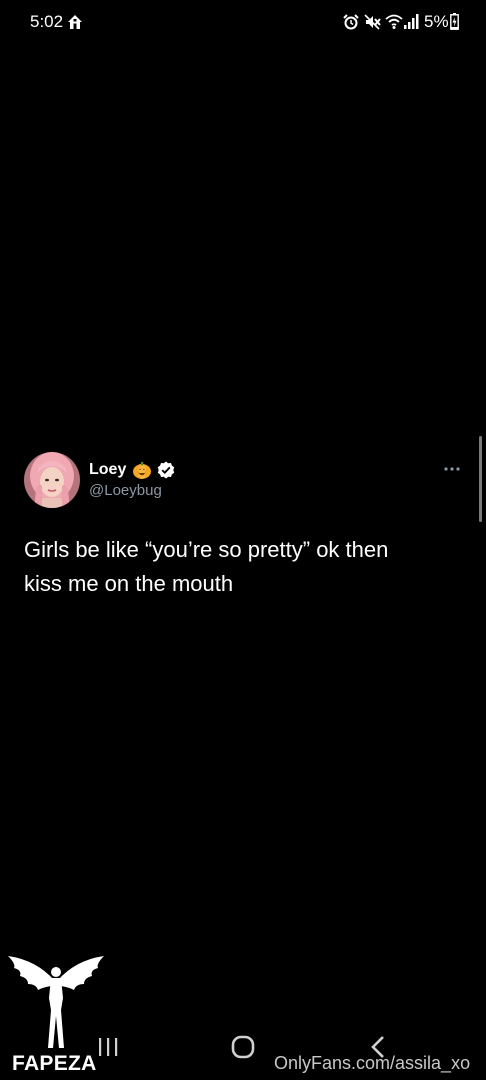 The width and height of the screenshot is (486, 1080). Describe the element at coordinates (166, 470) in the screenshot. I see `verified-badge-icon` at that location.